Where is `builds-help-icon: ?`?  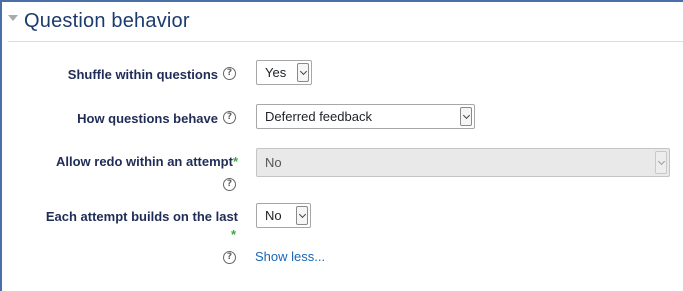 builds-help-icon: ? is located at coordinates (229, 257).